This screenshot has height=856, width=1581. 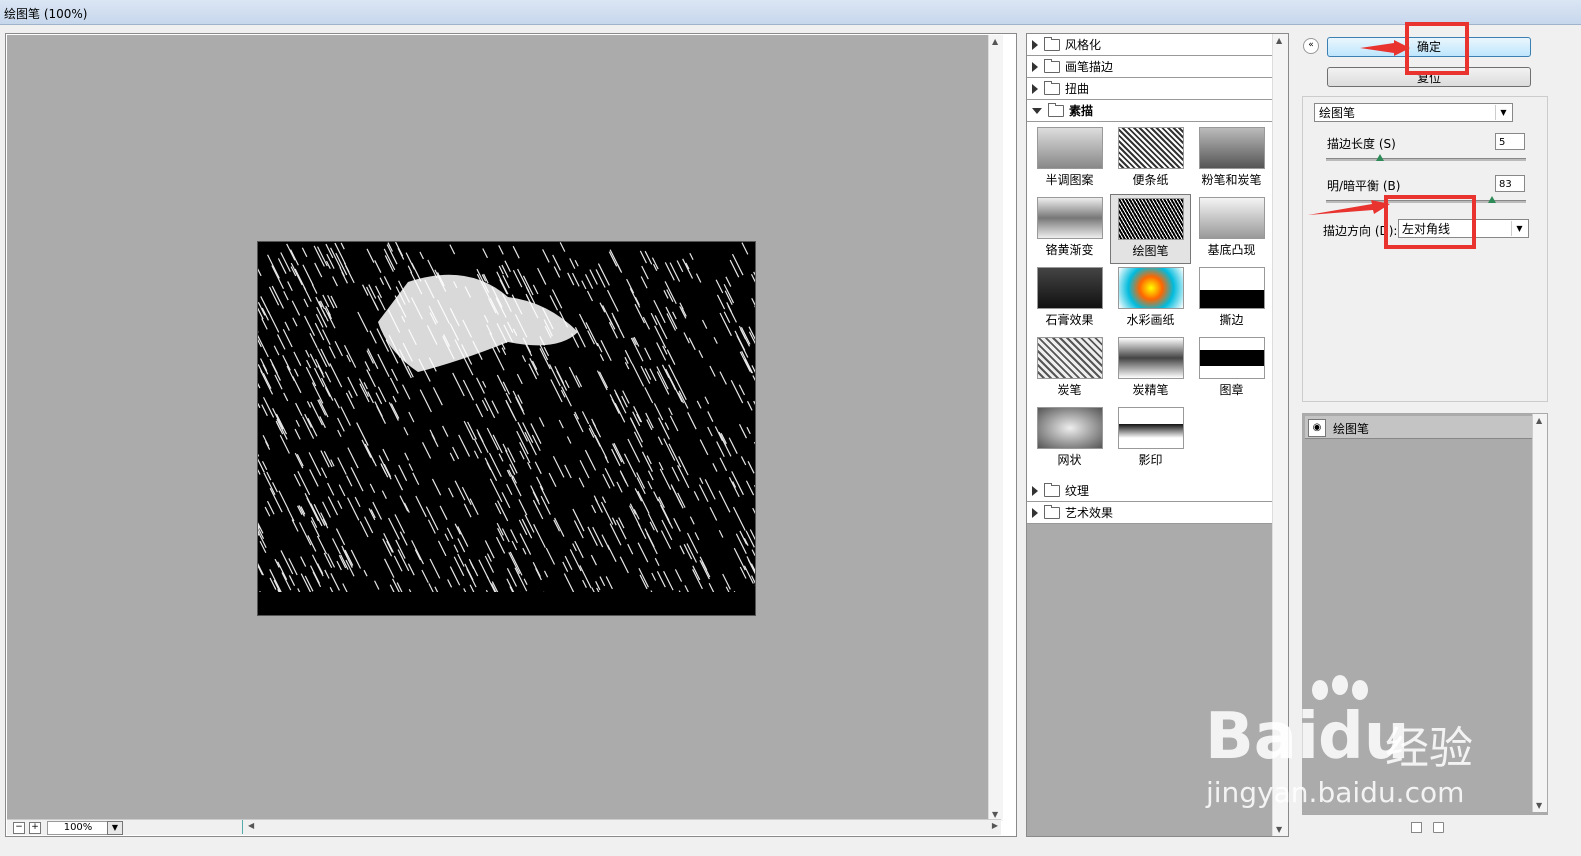 What do you see at coordinates (1089, 67) in the screenshot?
I see `filter-category-label: 画笔描边` at bounding box center [1089, 67].